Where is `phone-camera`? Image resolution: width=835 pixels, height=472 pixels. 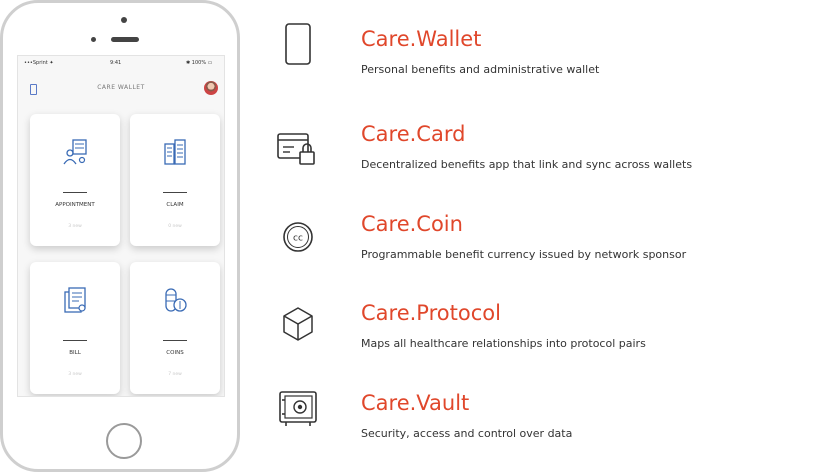
phone-camera is located at coordinates (93, 39).